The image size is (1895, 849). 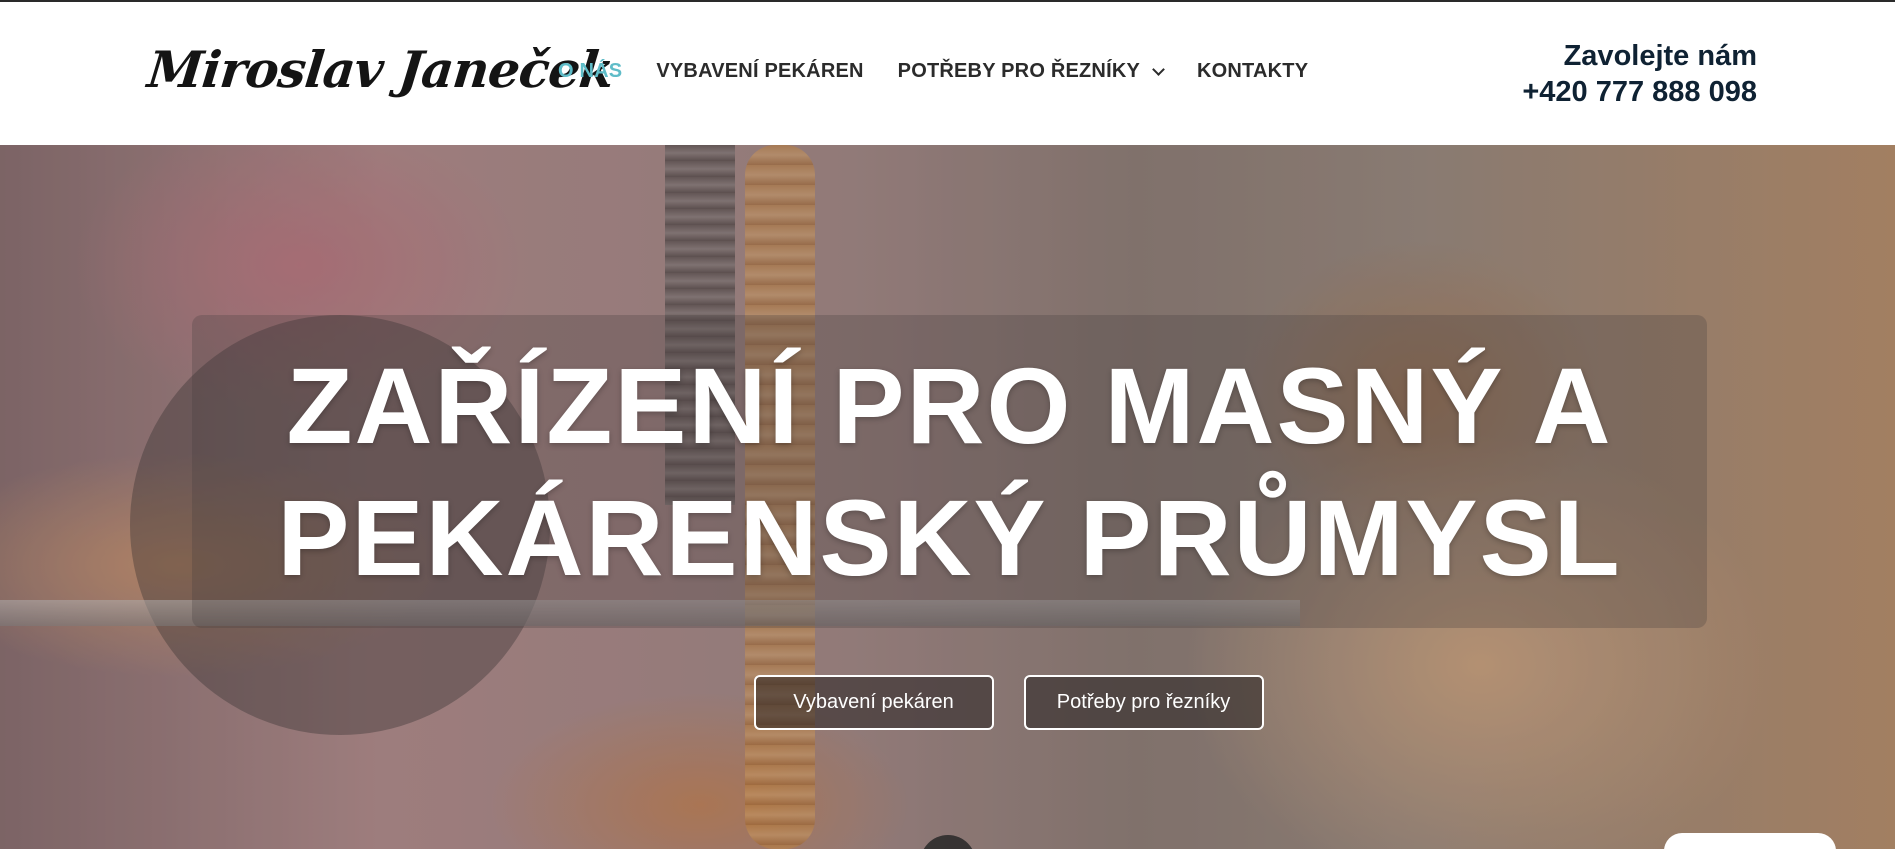 I want to click on phone-number-link: +420 777 888 098, so click(x=1639, y=92).